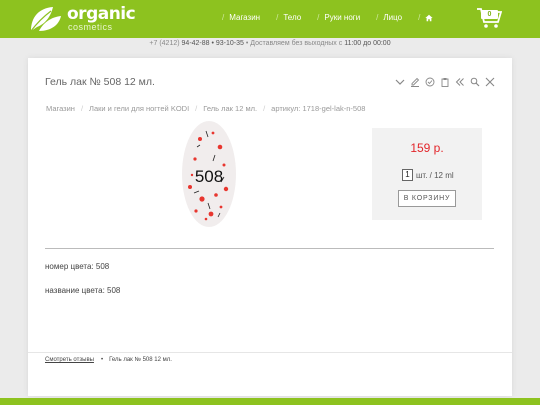 Image resolution: width=540 pixels, height=405 pixels. Describe the element at coordinates (318, 108) in the screenshot. I see `breadcrumb-sku: артикул: 1718-gel-lak-n-508` at that location.